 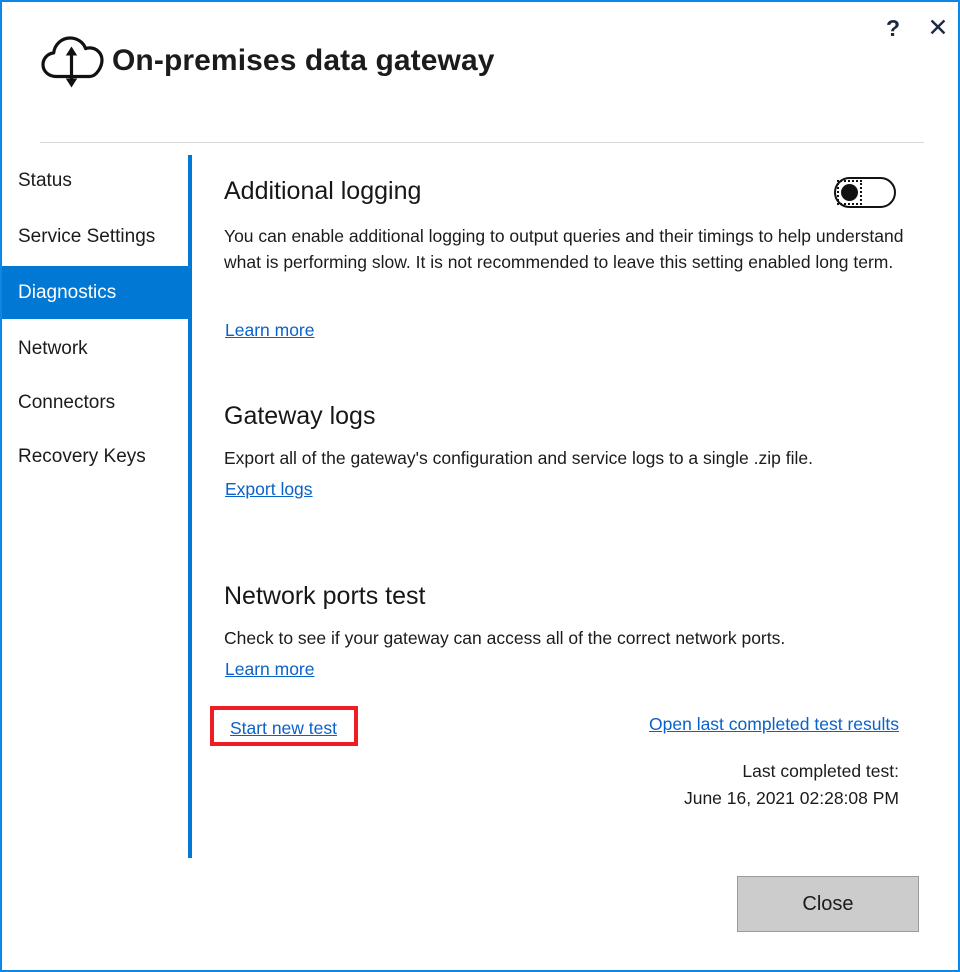 I want to click on sidebar-item-connectors: Connectors, so click(x=95, y=402).